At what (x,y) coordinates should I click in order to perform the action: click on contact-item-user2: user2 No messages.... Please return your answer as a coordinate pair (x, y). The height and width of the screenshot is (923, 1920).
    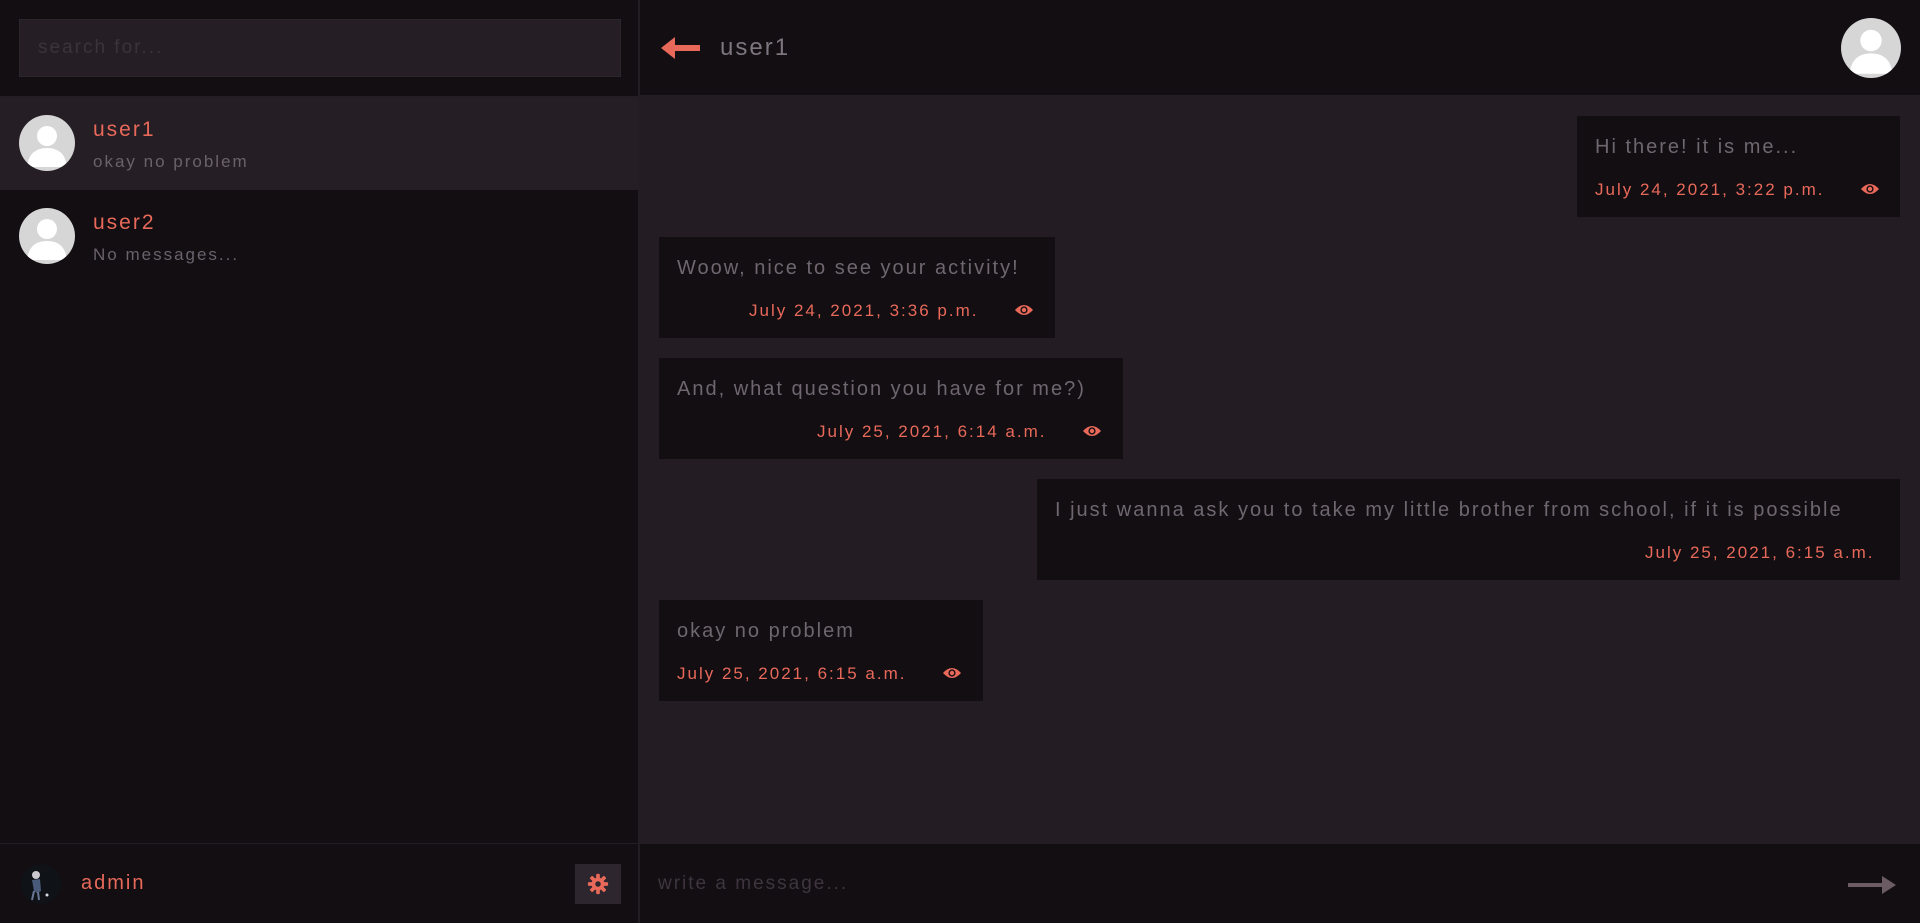
    Looking at the image, I should click on (319, 236).